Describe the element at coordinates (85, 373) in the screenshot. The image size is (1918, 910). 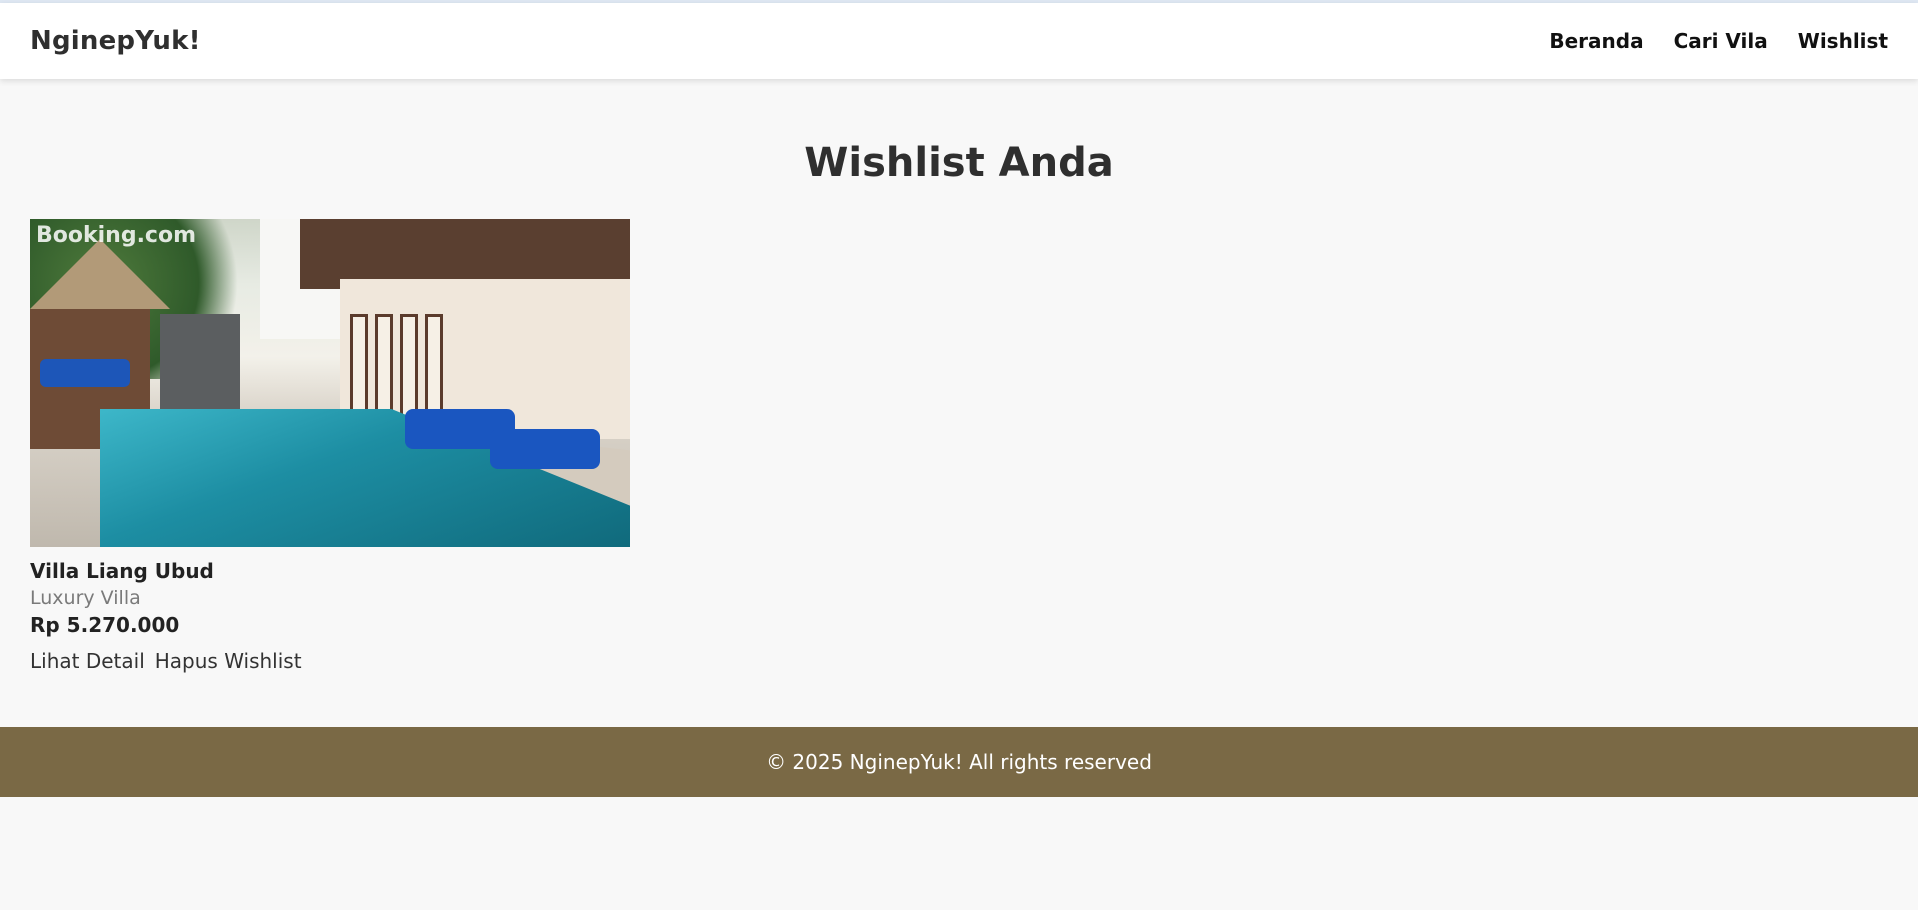
I see `photo-gazebo-cushion` at that location.